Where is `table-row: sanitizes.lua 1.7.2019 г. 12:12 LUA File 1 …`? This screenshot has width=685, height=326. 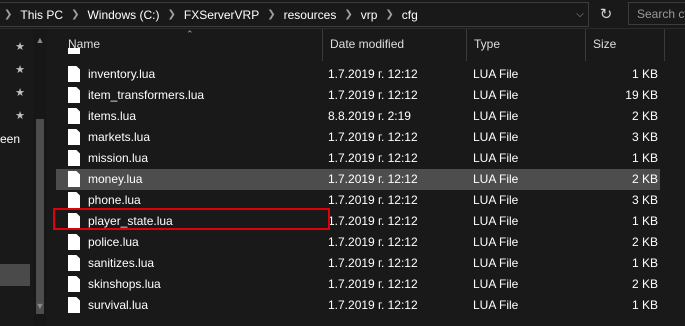 table-row: sanitizes.lua 1.7.2019 г. 12:12 LUA File 1 … is located at coordinates (358, 263).